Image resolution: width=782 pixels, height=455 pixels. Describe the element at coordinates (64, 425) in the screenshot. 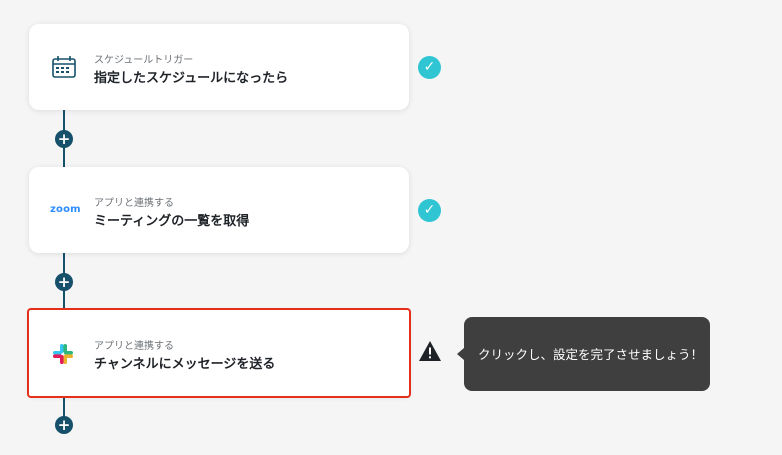

I see `add-step-button-3: +` at that location.